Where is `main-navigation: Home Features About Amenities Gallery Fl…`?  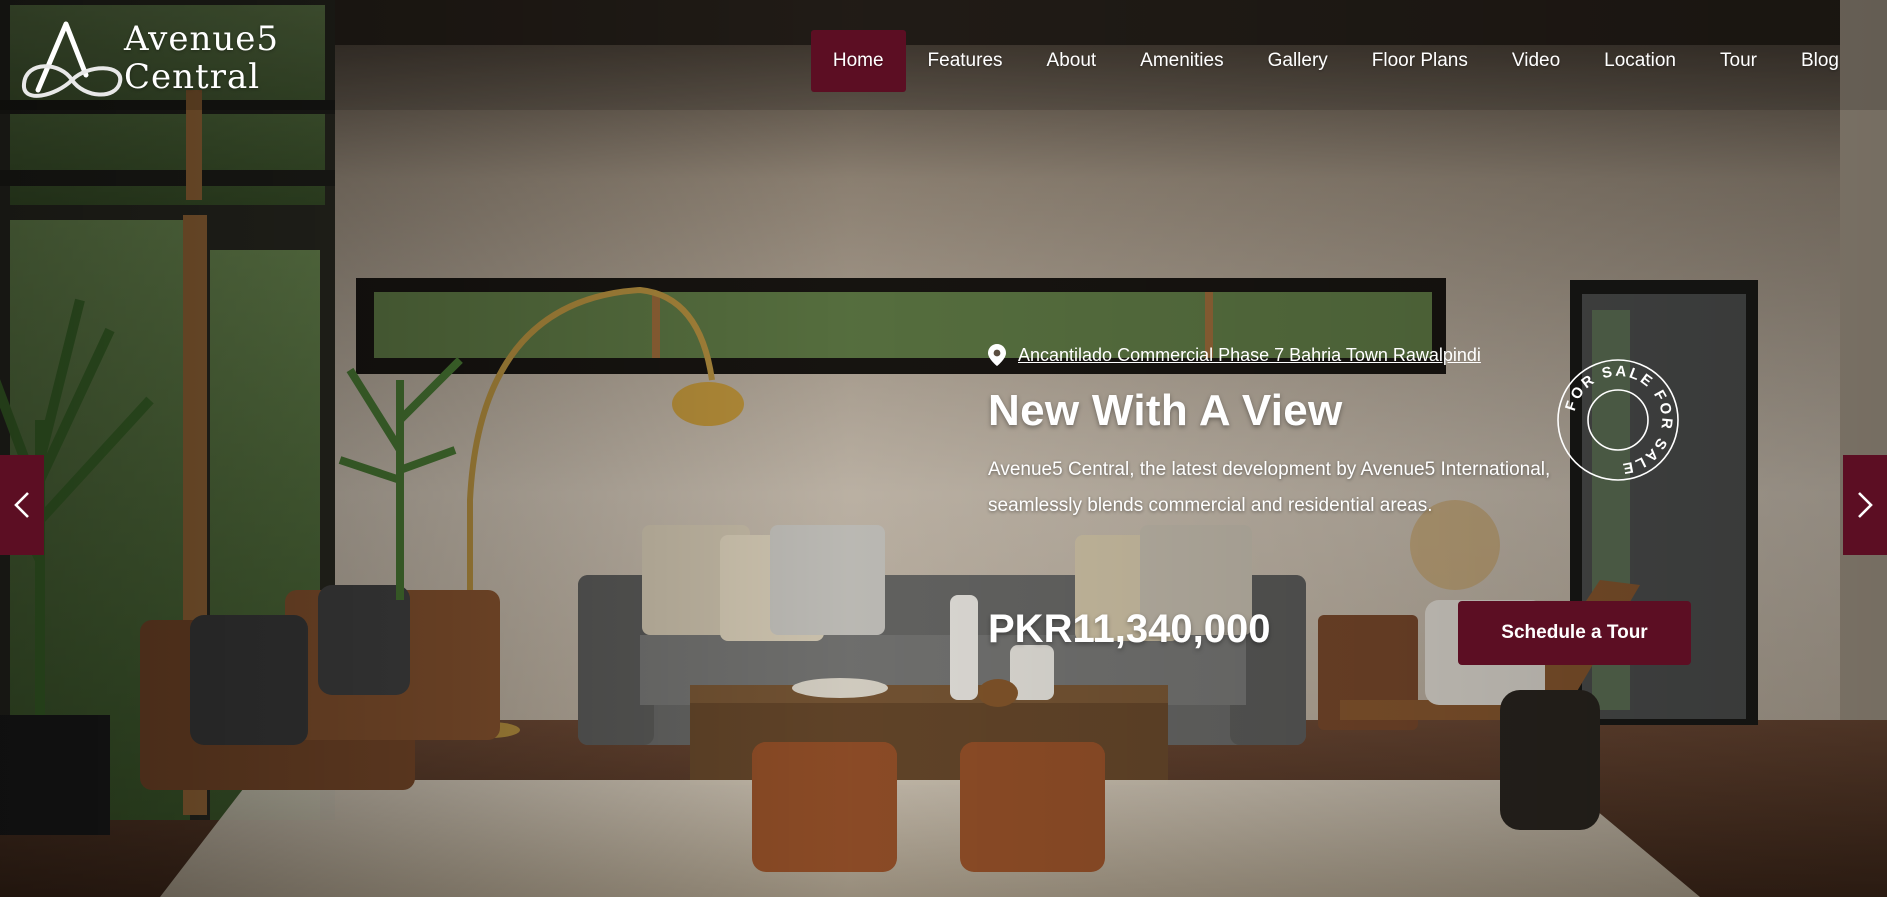
main-navigation: Home Features About Amenities Gallery Fl… is located at coordinates (1335, 61).